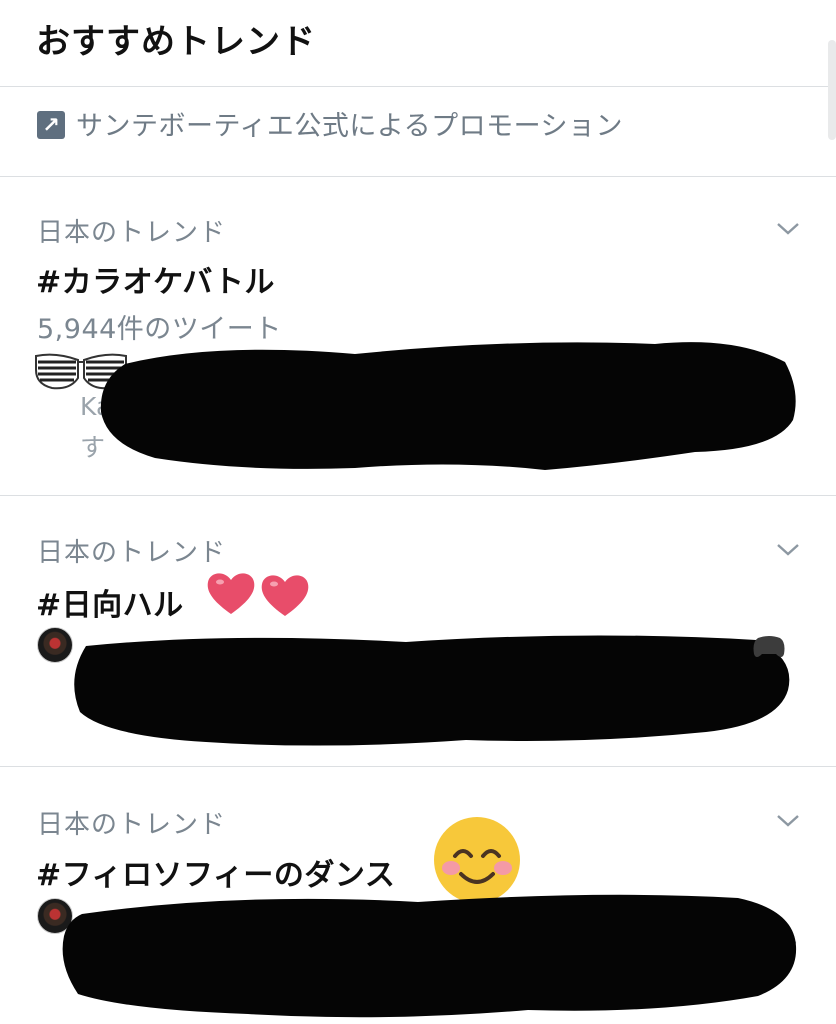 This screenshot has width=836, height=1024. I want to click on trend-name: #カラオケバトル, so click(155, 279).